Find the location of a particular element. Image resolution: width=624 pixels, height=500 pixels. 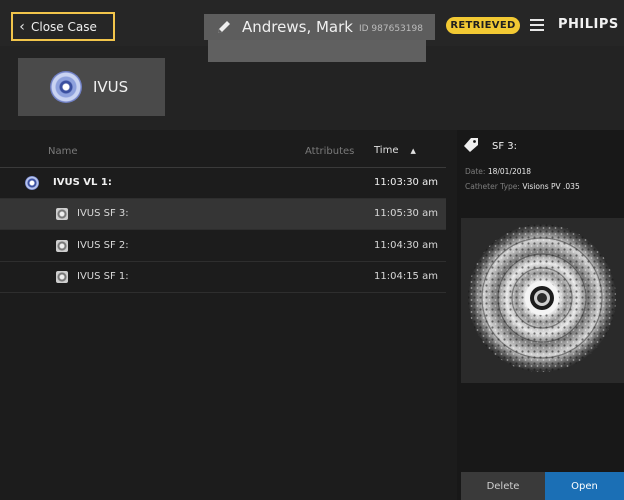

catheter-value: Visions PV .035 is located at coordinates (551, 186).